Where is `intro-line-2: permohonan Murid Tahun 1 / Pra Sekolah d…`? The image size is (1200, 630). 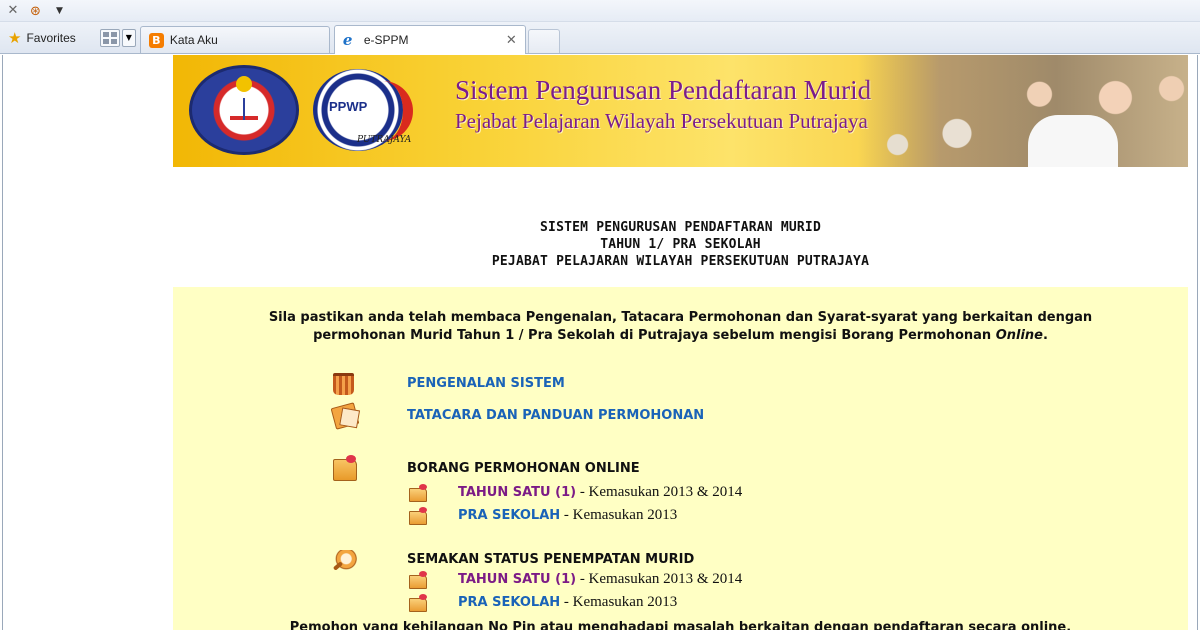
intro-line-2: permohonan Murid Tahun 1 / Pra Sekolah d… is located at coordinates (680, 335).